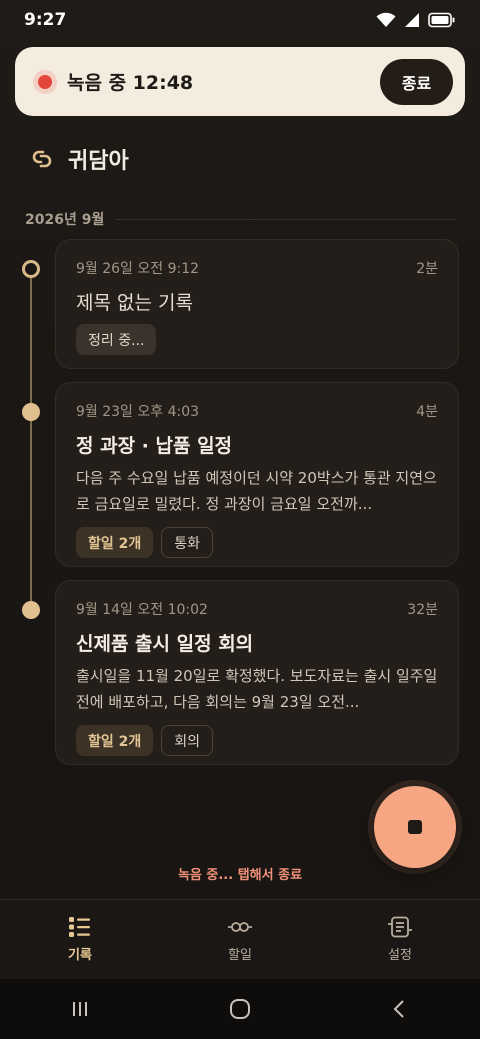 This screenshot has height=1039, width=480. What do you see at coordinates (240, 20) in the screenshot?
I see `status-bar: 9:27` at bounding box center [240, 20].